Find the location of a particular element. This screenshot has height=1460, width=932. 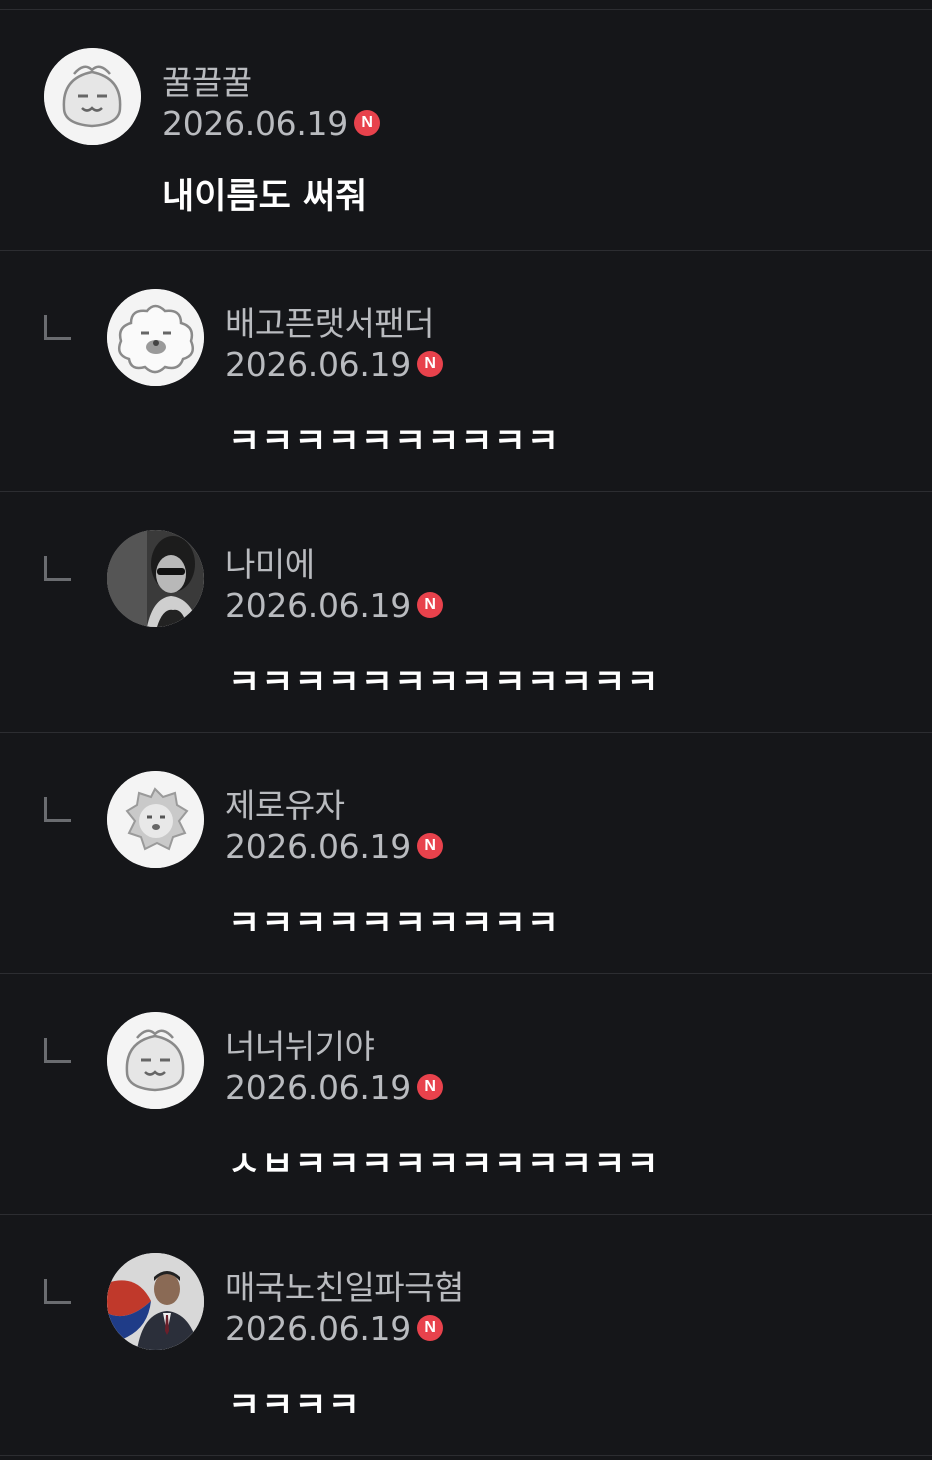

comment-nickname: 꿀끌꿀 is located at coordinates (207, 80).